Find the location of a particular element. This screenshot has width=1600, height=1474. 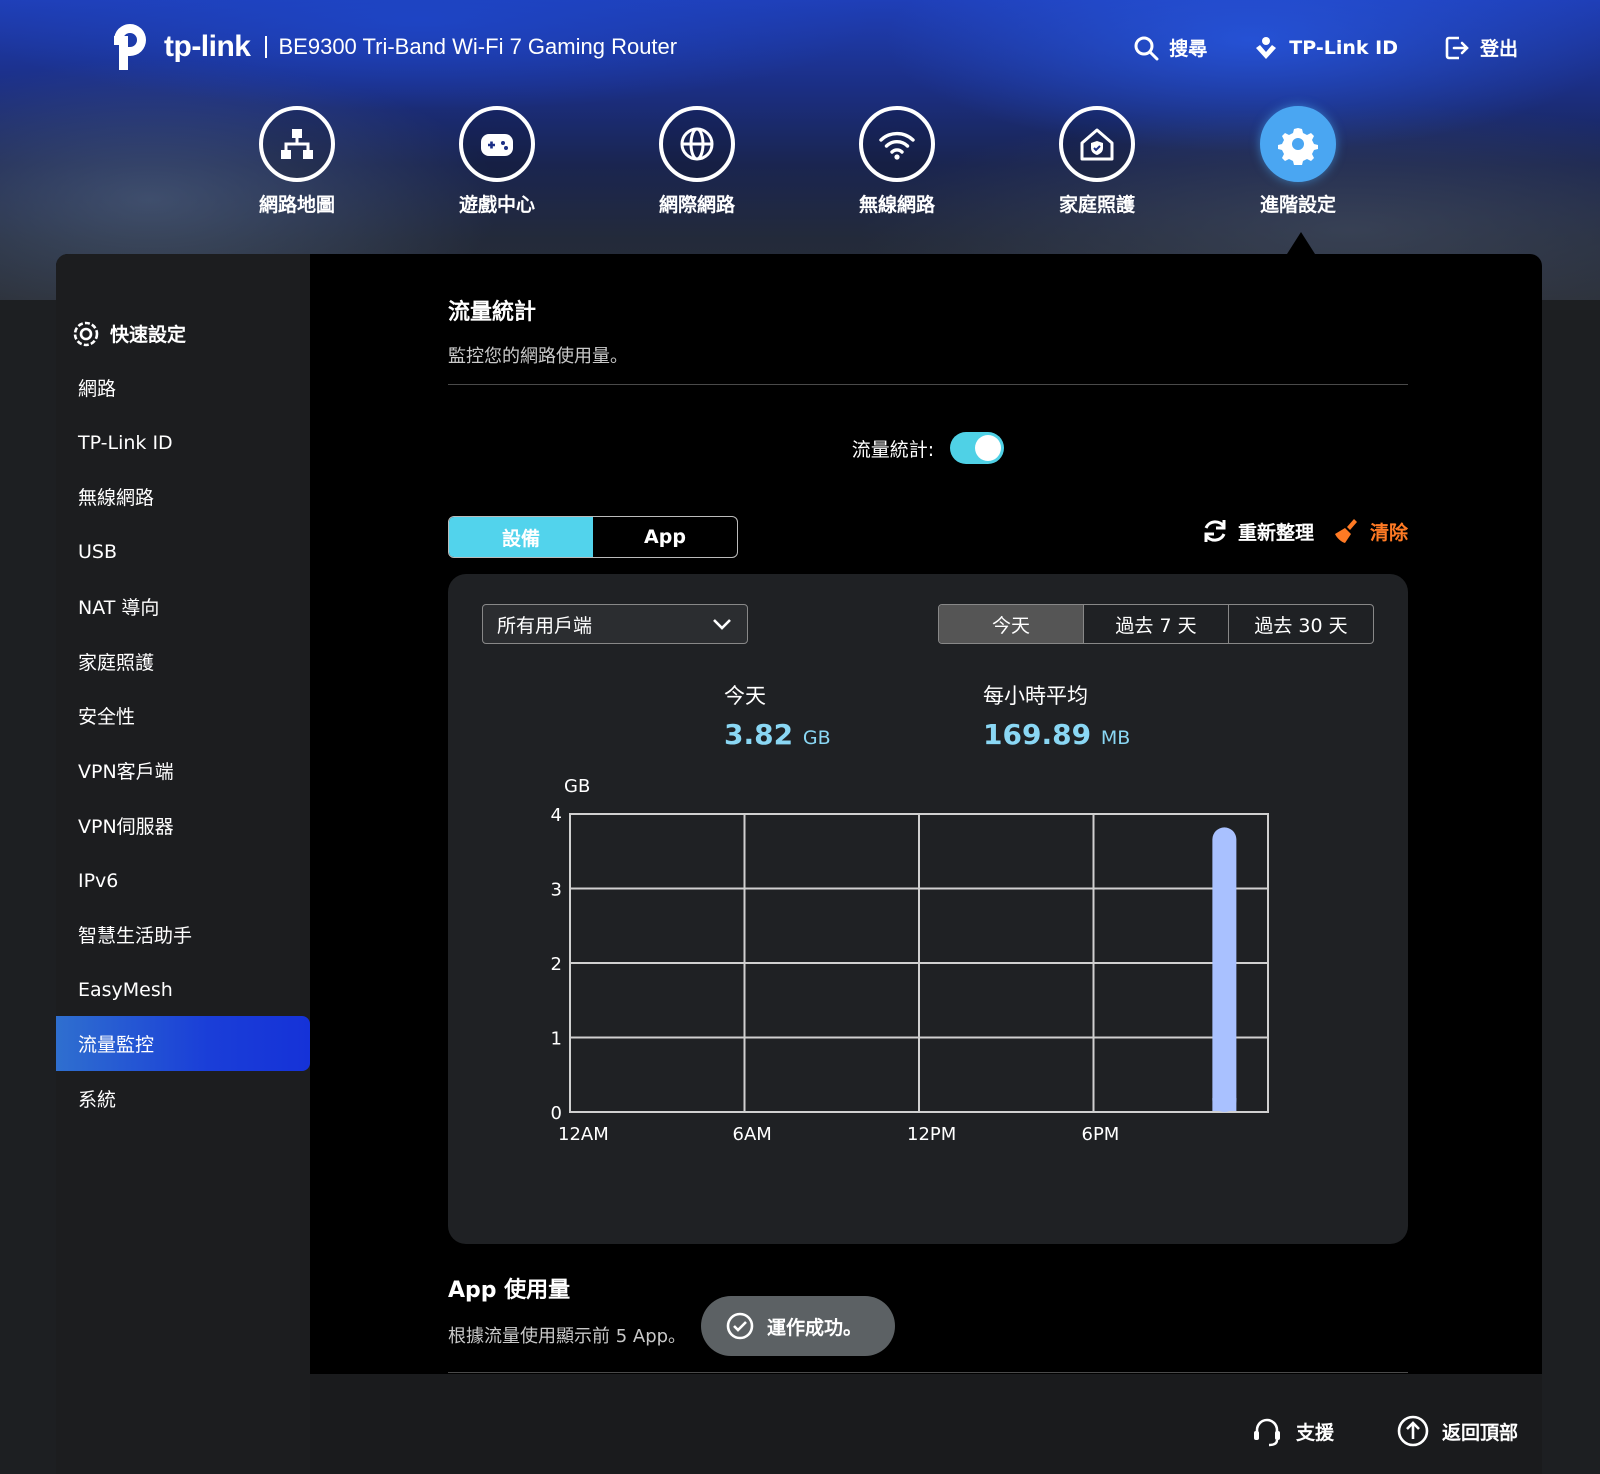

x-tick-label: 6AM is located at coordinates (752, 1134).